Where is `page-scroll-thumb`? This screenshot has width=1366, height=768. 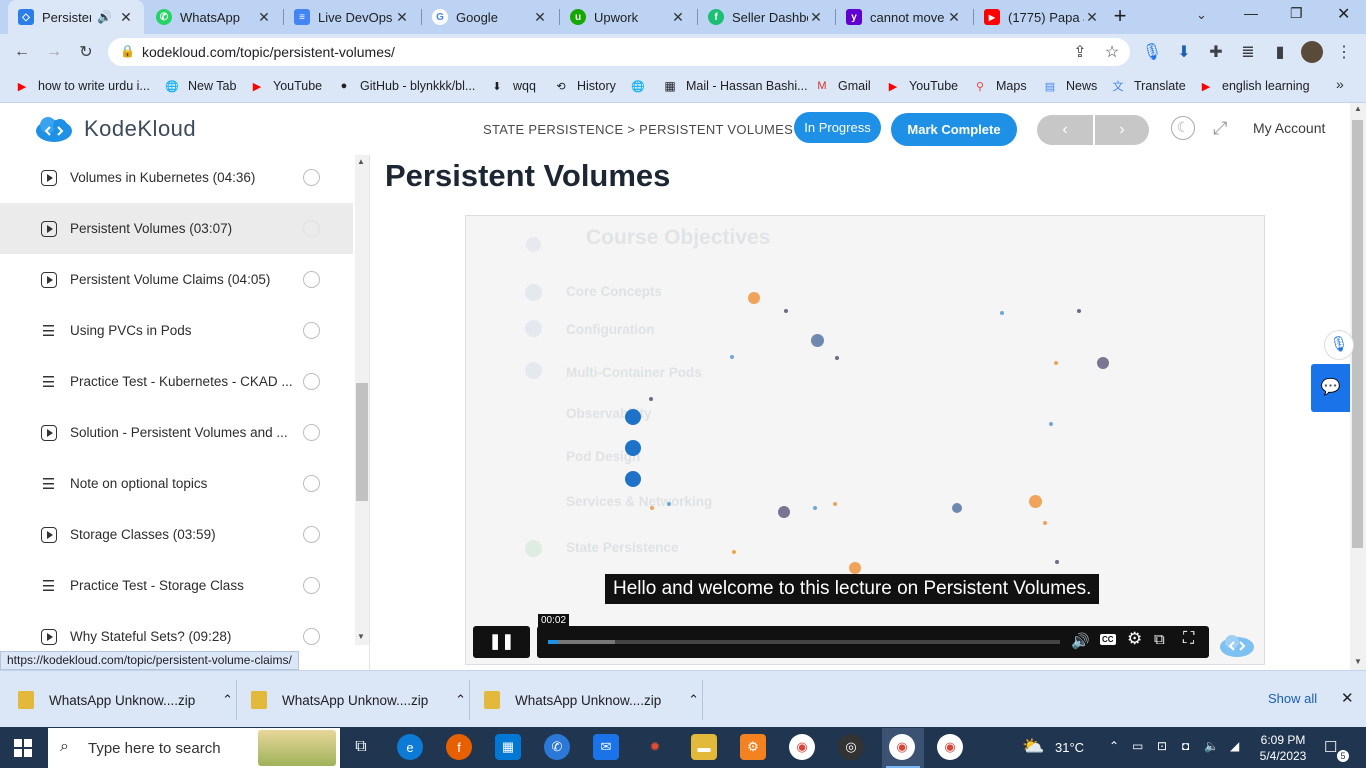 page-scroll-thumb is located at coordinates (1357, 334).